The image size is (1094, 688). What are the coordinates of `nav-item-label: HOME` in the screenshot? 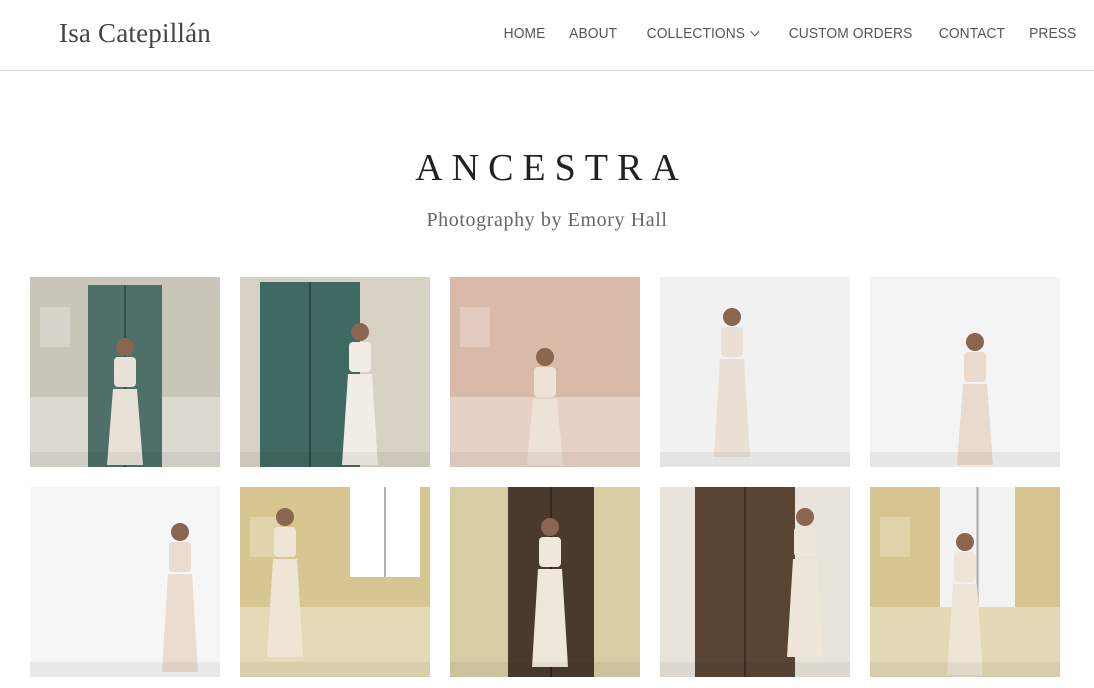 It's located at (524, 33).